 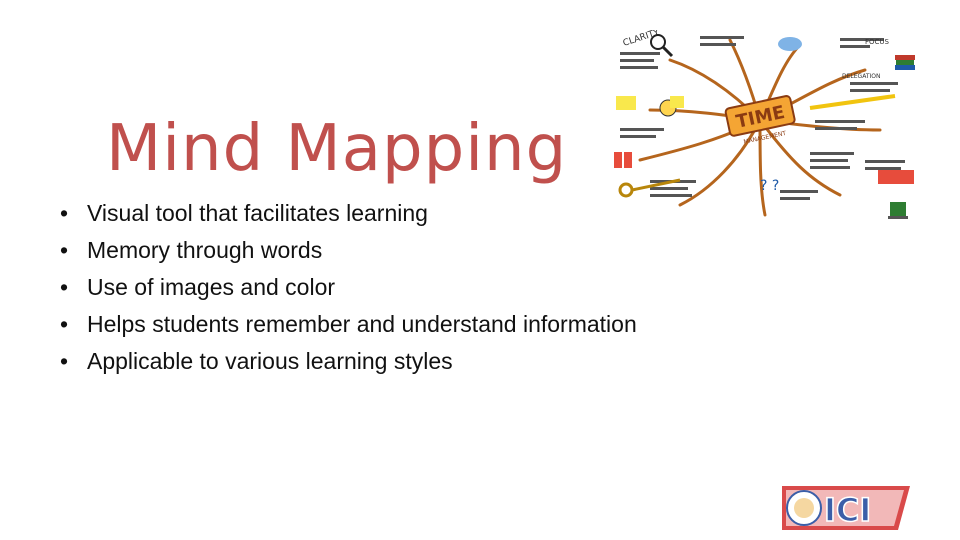 I want to click on bullet-item: • Visual tool that facilitates learning, so click(x=348, y=218).